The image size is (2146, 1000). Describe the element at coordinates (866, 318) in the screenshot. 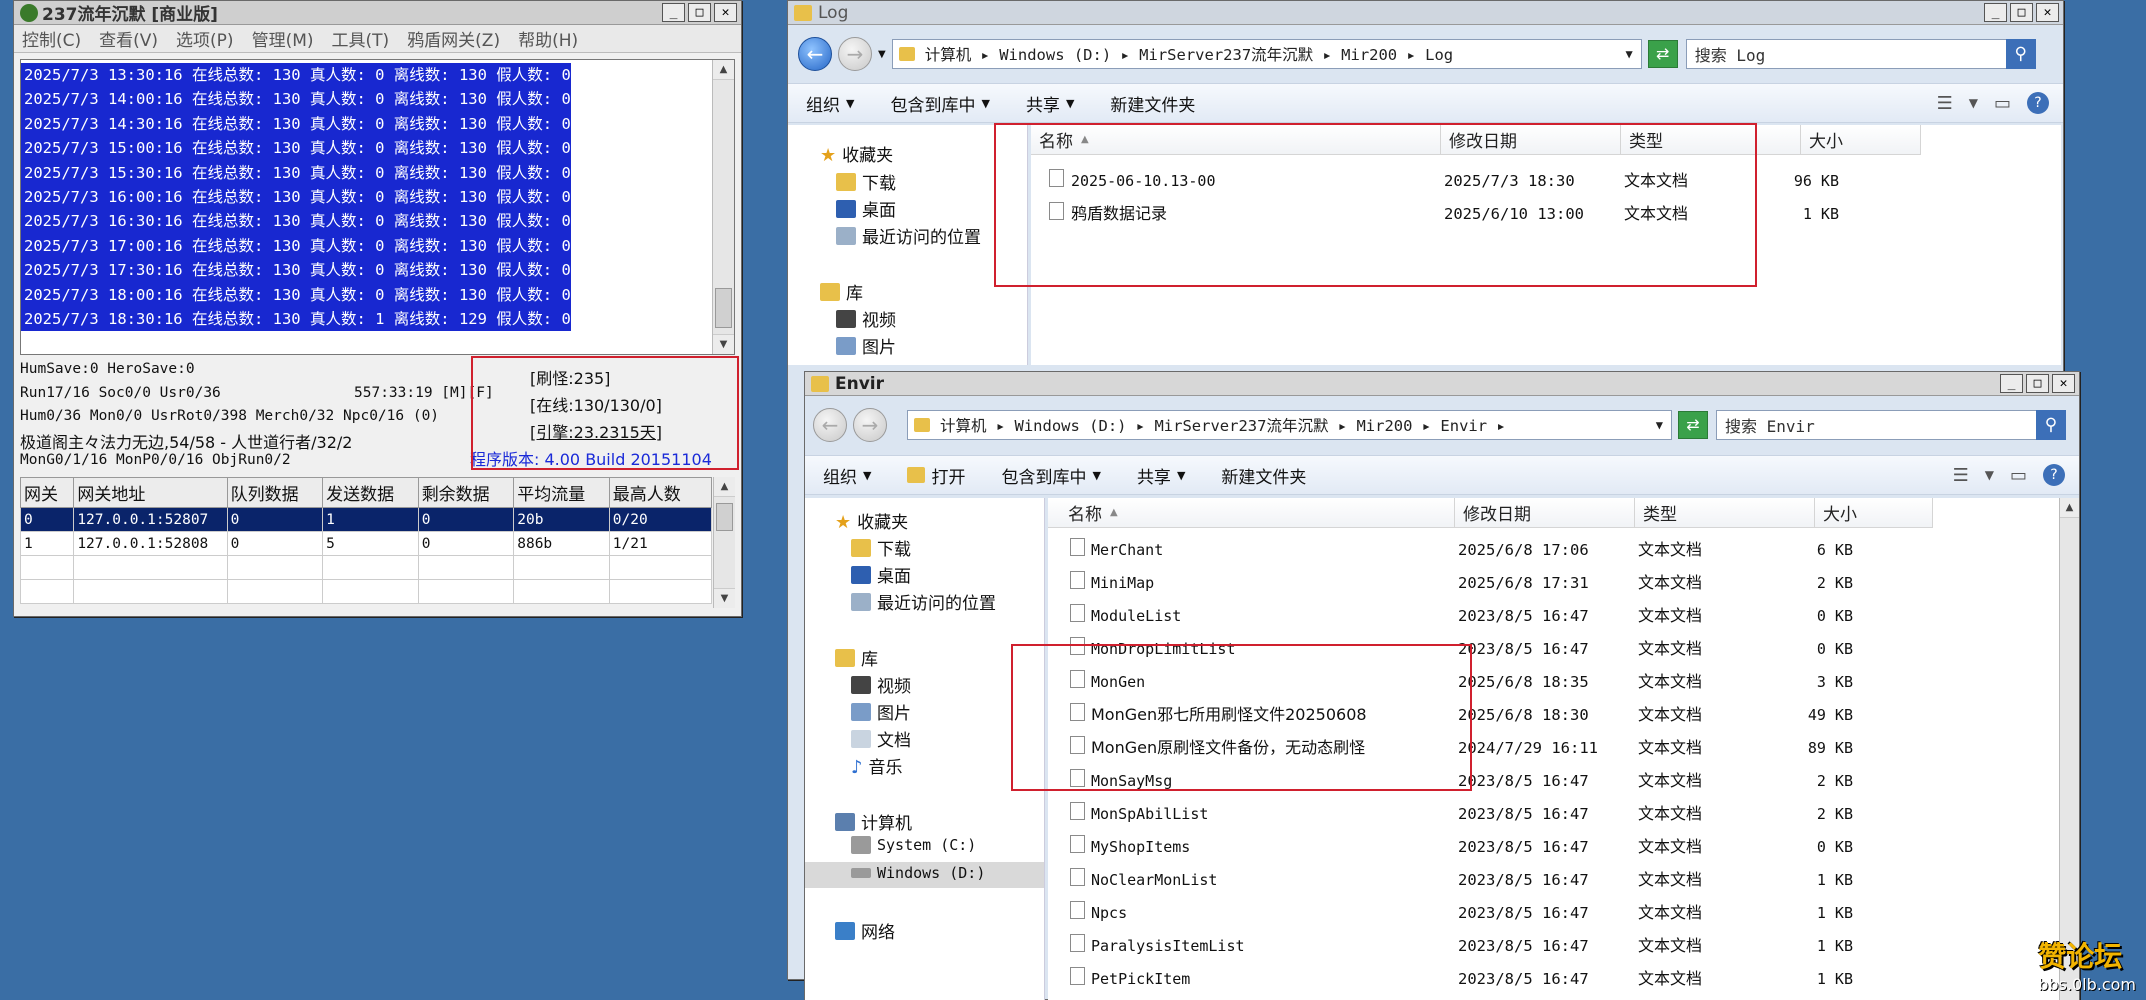

I see `tree-videos: 视频` at that location.